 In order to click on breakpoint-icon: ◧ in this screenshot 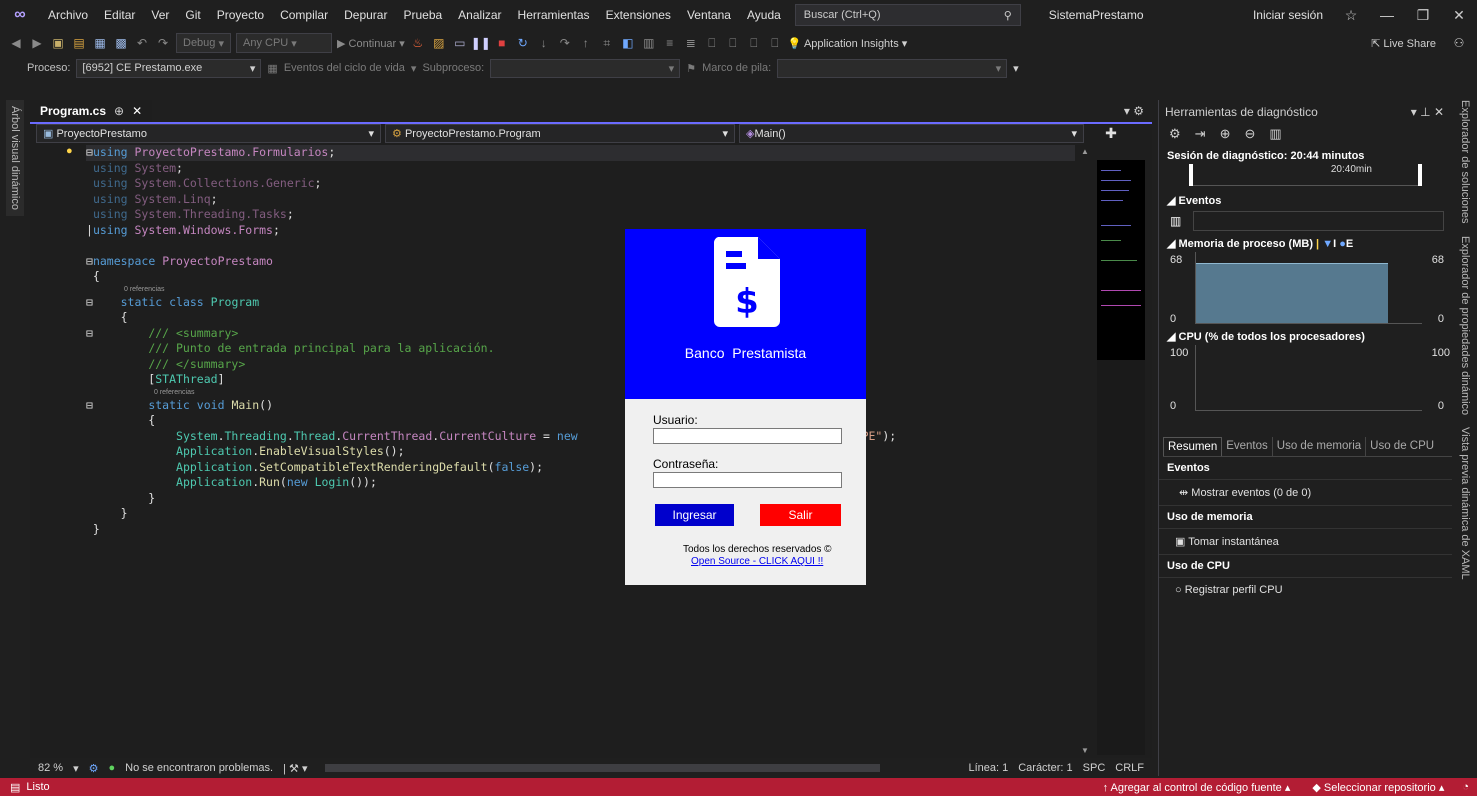, I will do `click(628, 43)`.